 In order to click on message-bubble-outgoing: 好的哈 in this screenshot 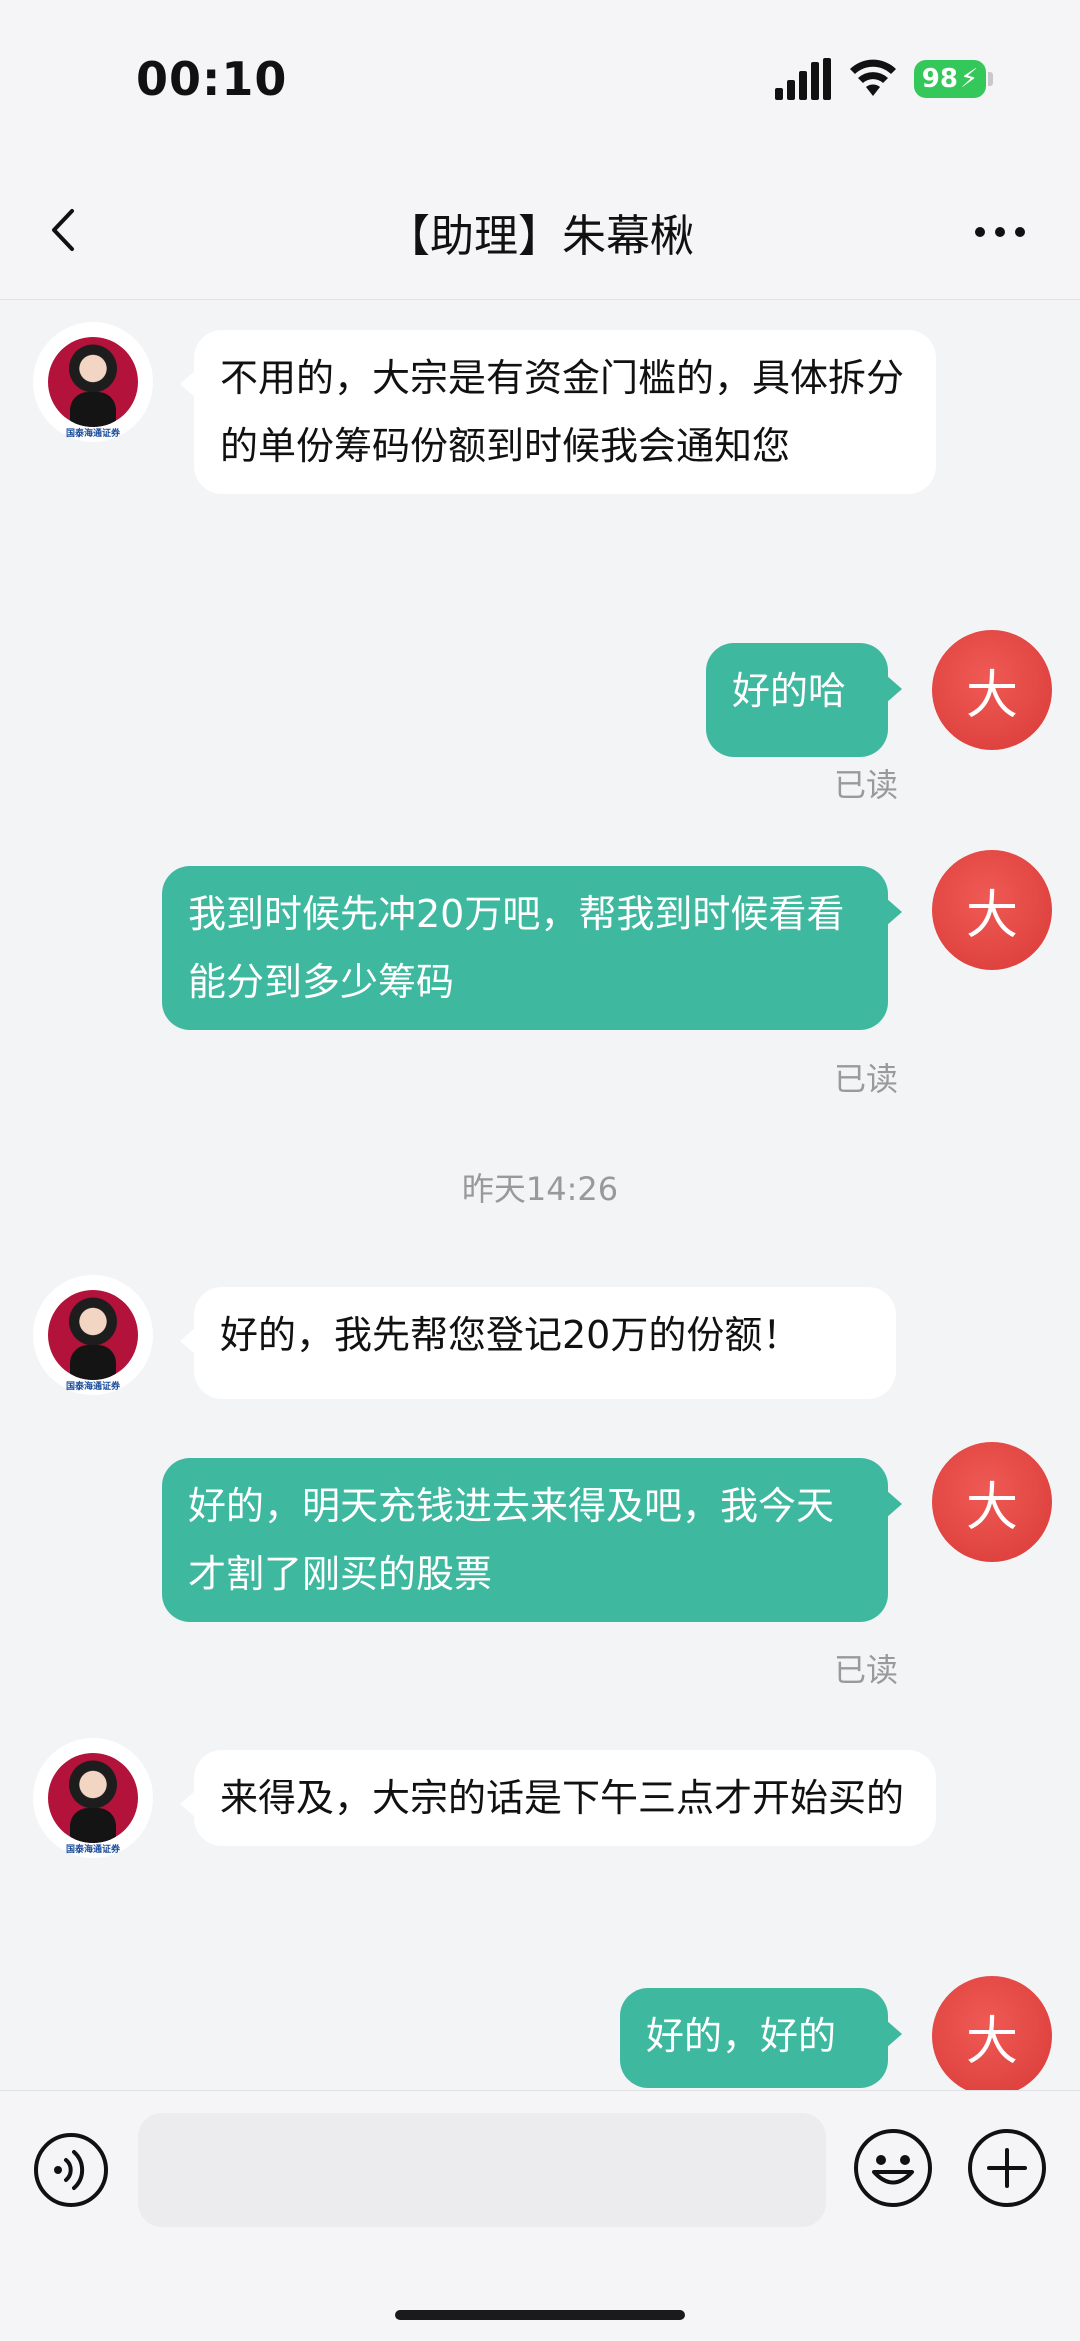, I will do `click(804, 700)`.